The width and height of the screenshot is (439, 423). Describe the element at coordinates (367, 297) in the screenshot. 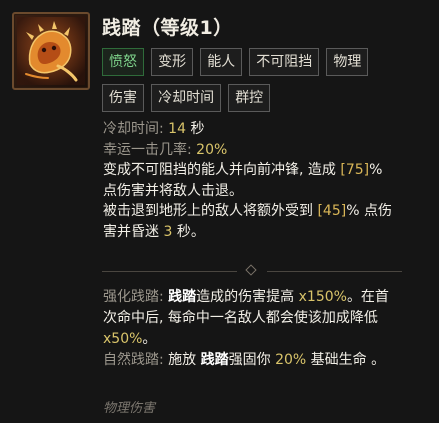

I see `enhancement-text: 。在首` at that location.